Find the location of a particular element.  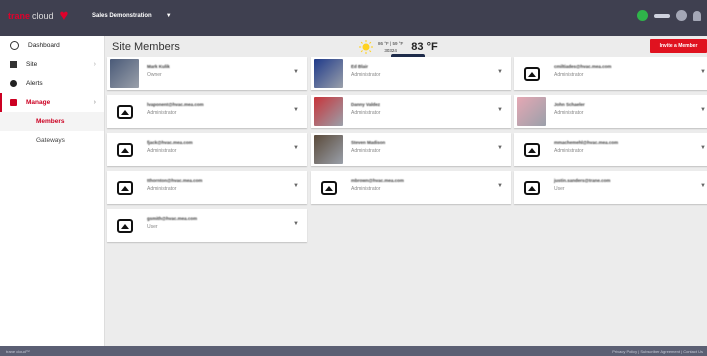

account-icon is located at coordinates (681, 15).